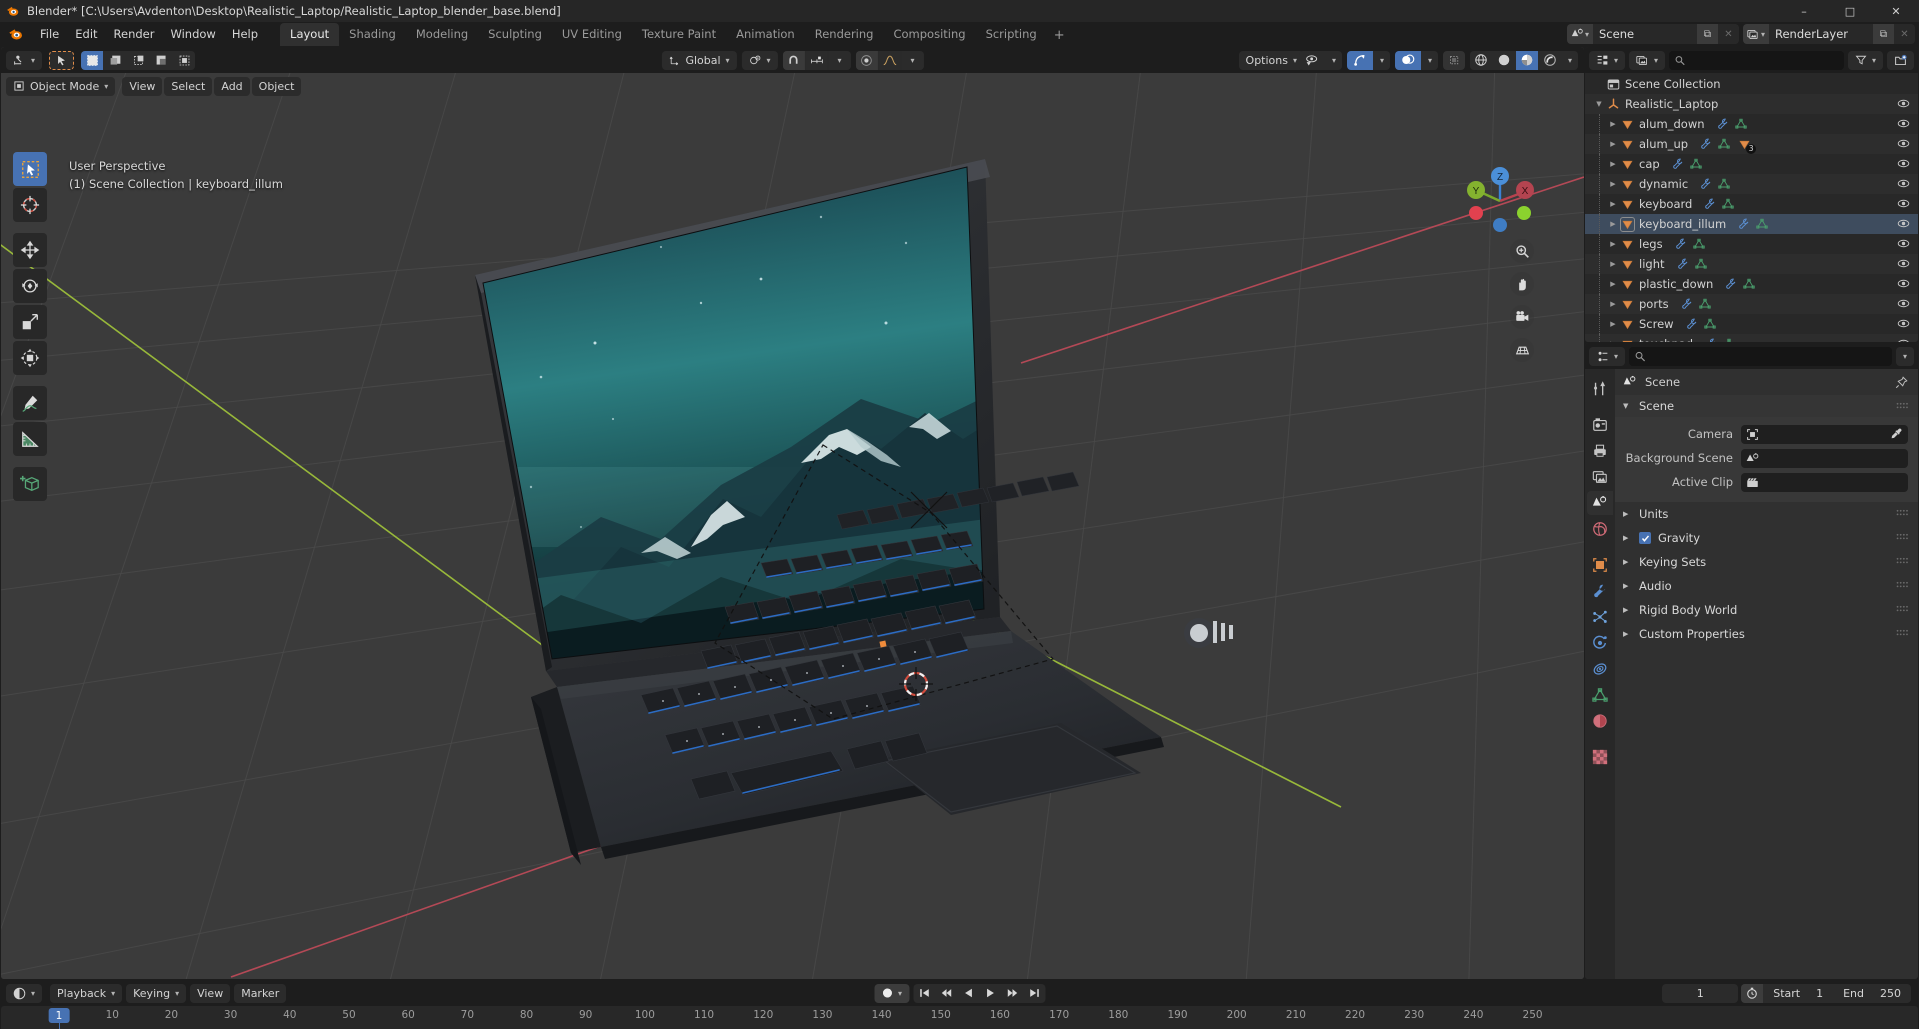  Describe the element at coordinates (1896, 11) in the screenshot. I see `close-button: ✕` at that location.